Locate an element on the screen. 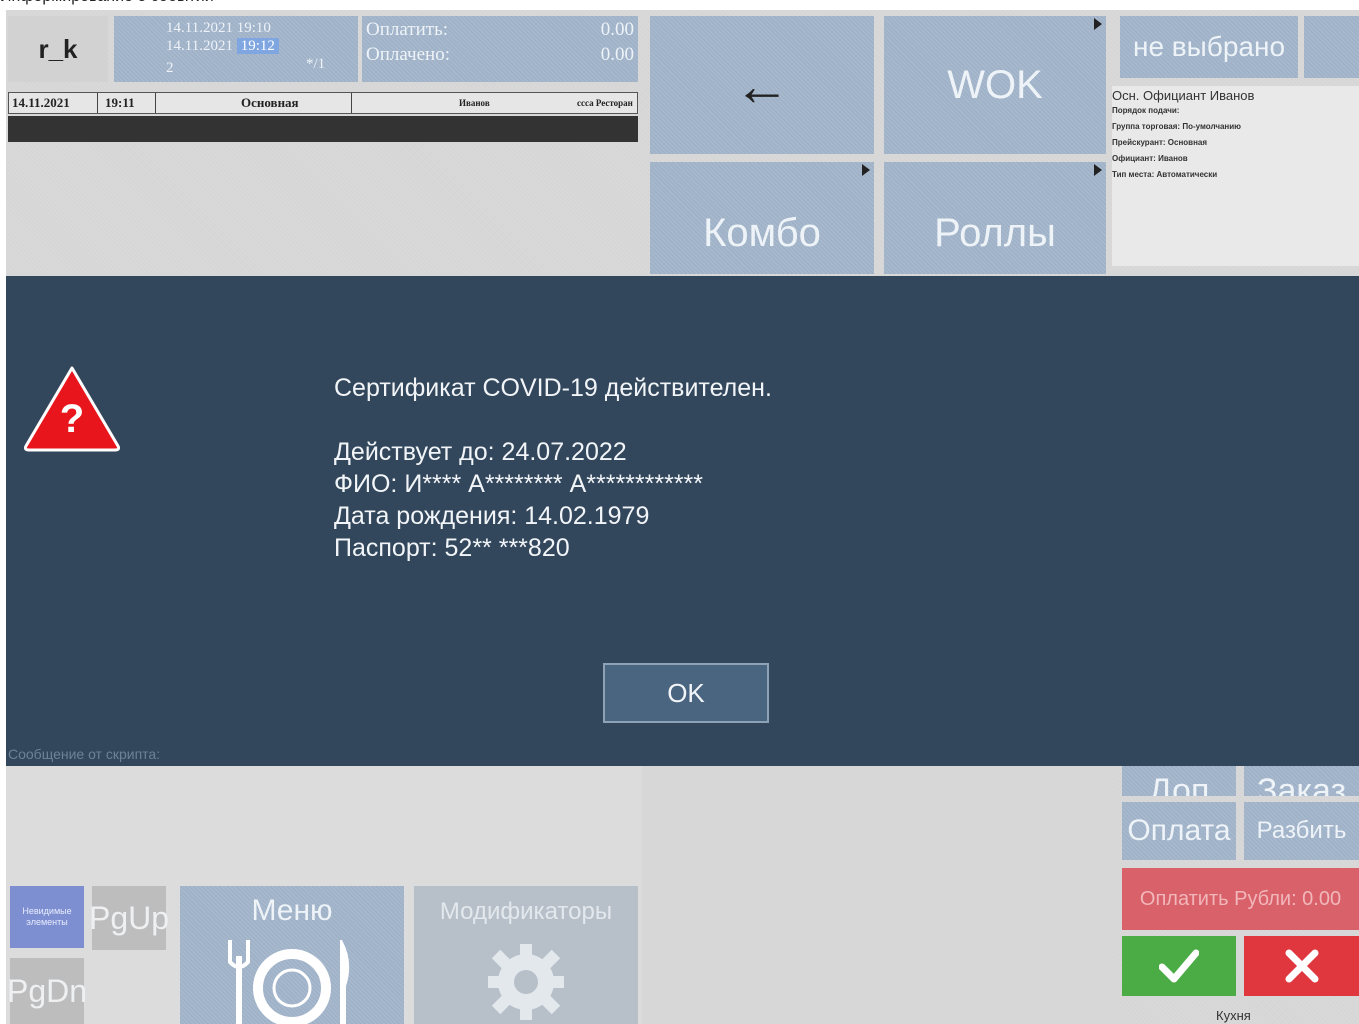 This screenshot has width=1359, height=1024. split-button: Разбить is located at coordinates (1301, 831).